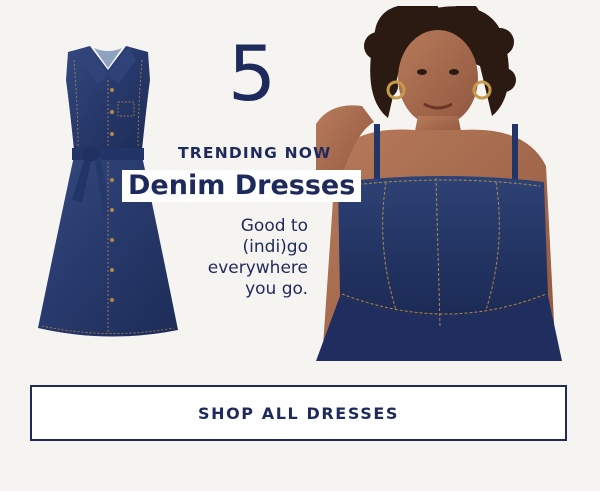 The height and width of the screenshot is (491, 600). What do you see at coordinates (252, 73) in the screenshot?
I see `promo-number: 5` at bounding box center [252, 73].